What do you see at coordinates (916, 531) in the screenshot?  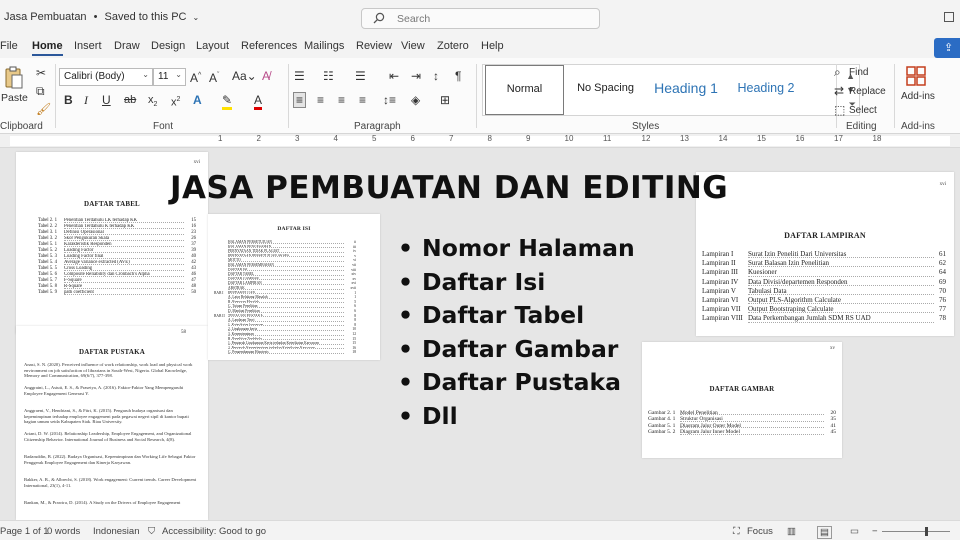 I see `zoom-slider` at bounding box center [916, 531].